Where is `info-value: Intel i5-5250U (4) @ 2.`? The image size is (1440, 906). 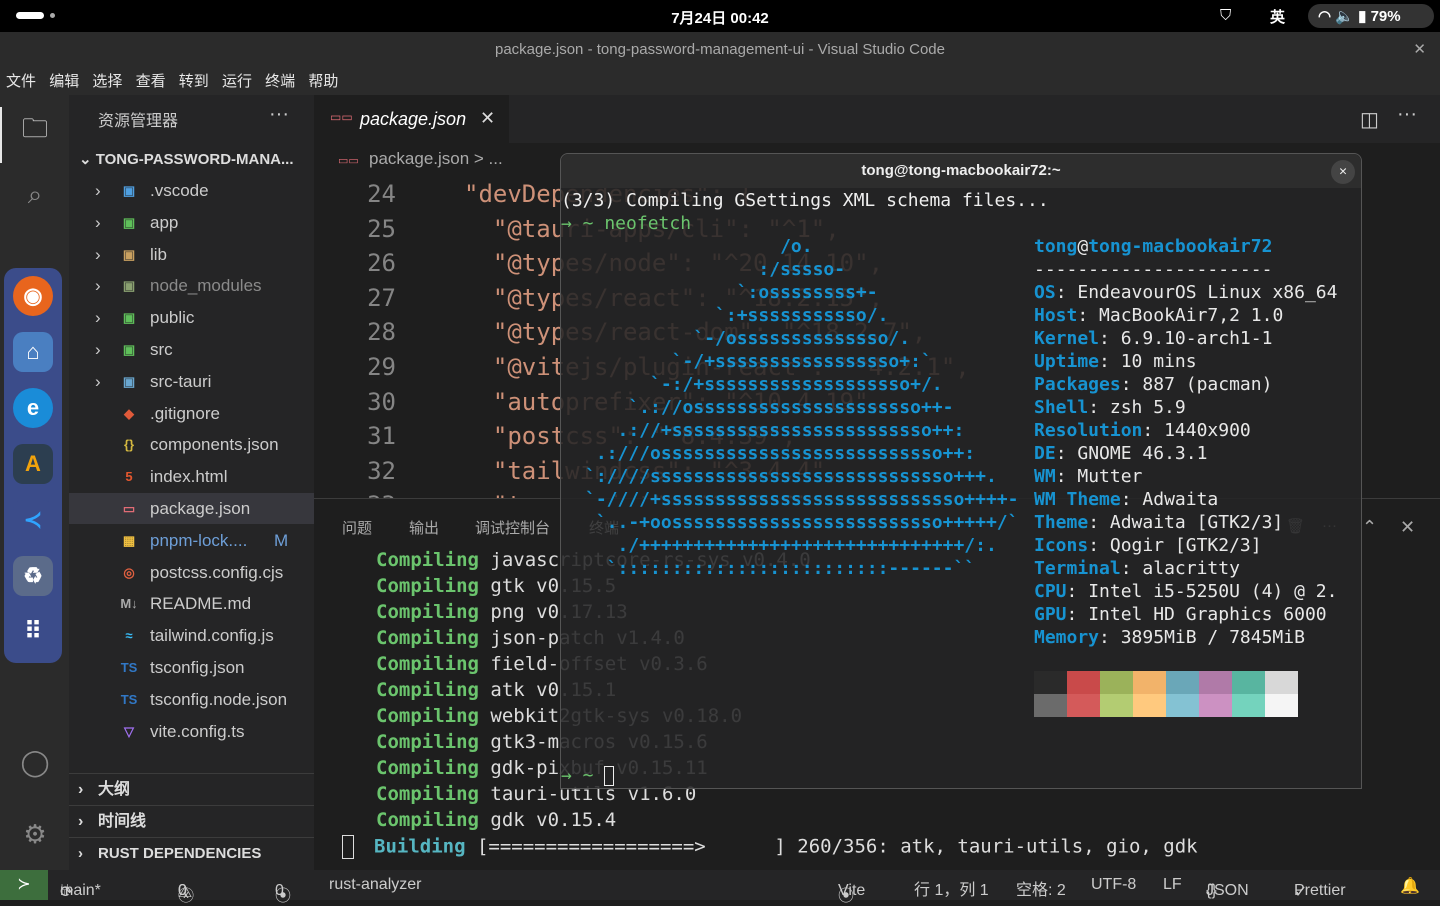
info-value: Intel i5-5250U (4) @ 2. is located at coordinates (1213, 591).